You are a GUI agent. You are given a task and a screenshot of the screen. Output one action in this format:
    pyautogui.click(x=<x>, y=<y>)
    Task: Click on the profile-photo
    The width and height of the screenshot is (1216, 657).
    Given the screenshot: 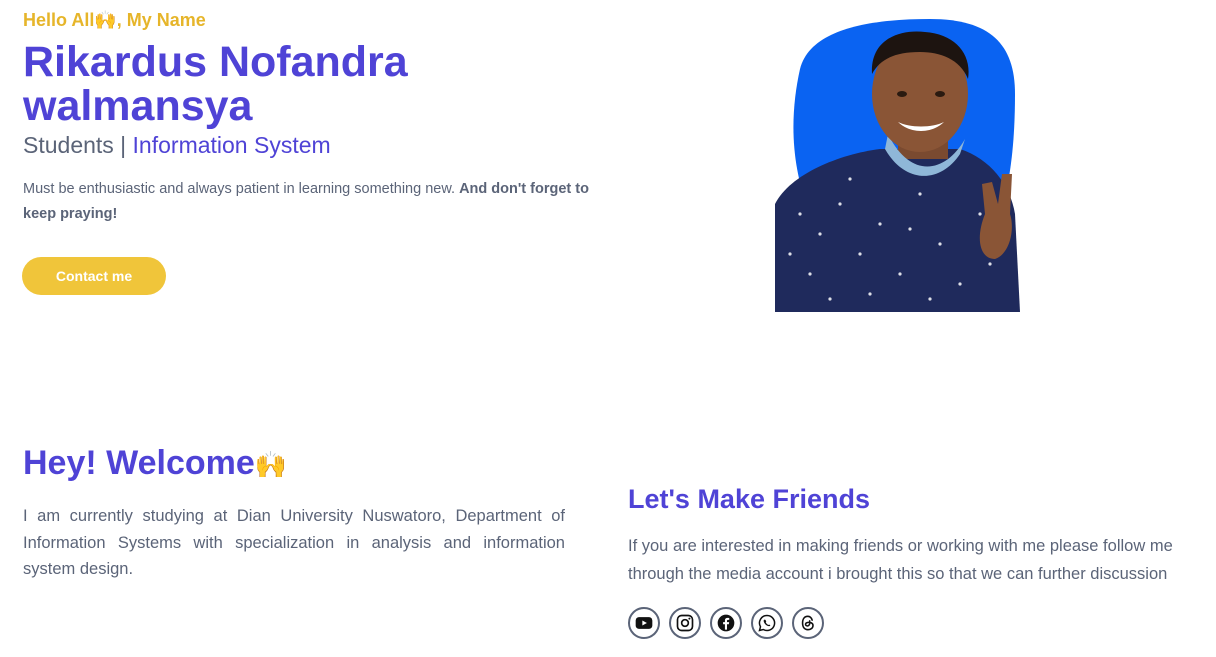 What is the action you would take?
    pyautogui.click(x=907, y=164)
    